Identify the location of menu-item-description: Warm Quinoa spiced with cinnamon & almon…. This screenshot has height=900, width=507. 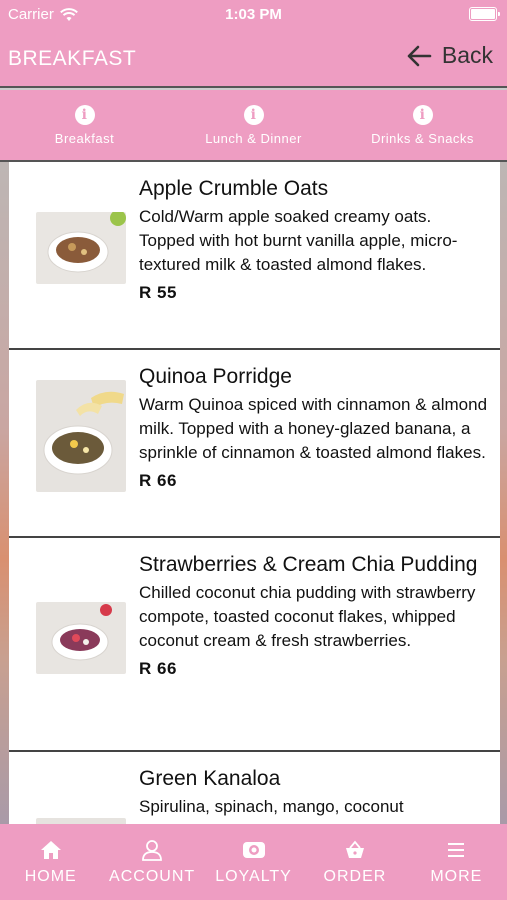
(313, 428).